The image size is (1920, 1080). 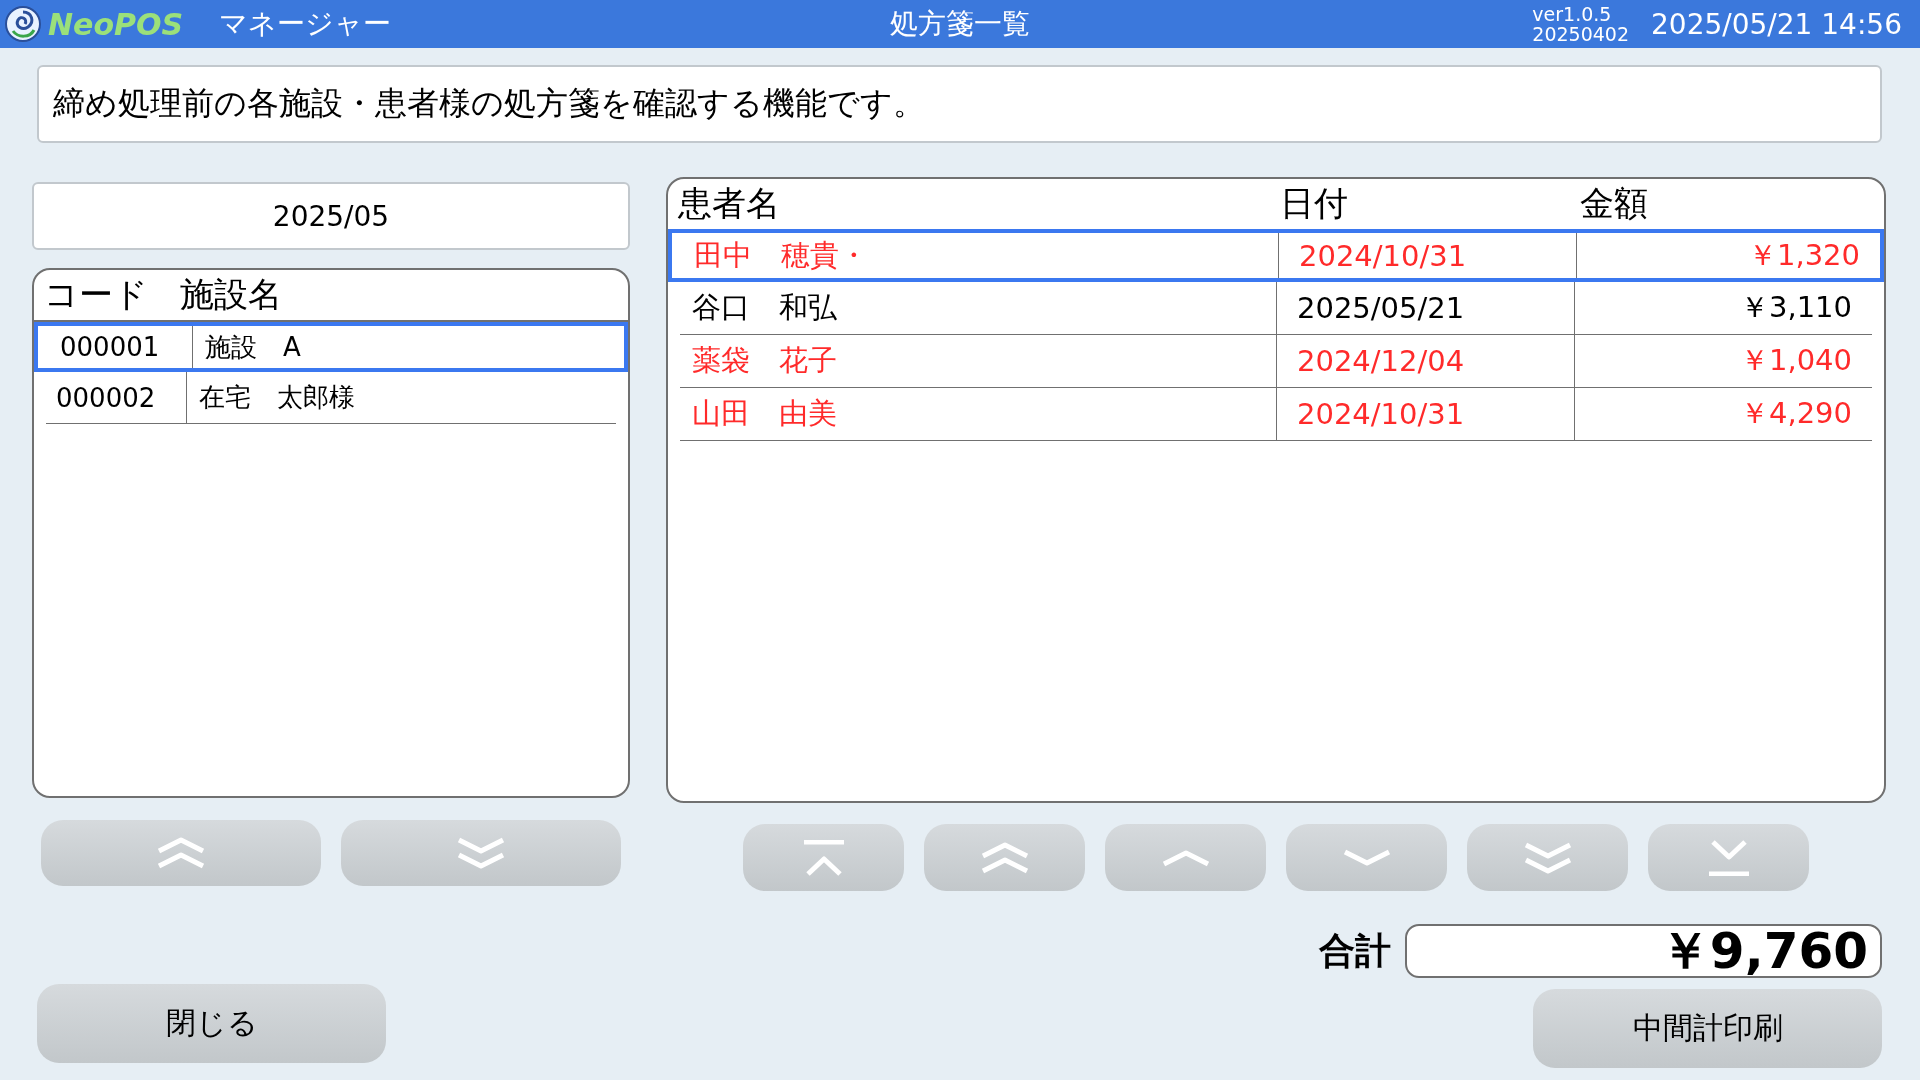 I want to click on datetime: 2025/05/21 14:56, so click(x=1776, y=24).